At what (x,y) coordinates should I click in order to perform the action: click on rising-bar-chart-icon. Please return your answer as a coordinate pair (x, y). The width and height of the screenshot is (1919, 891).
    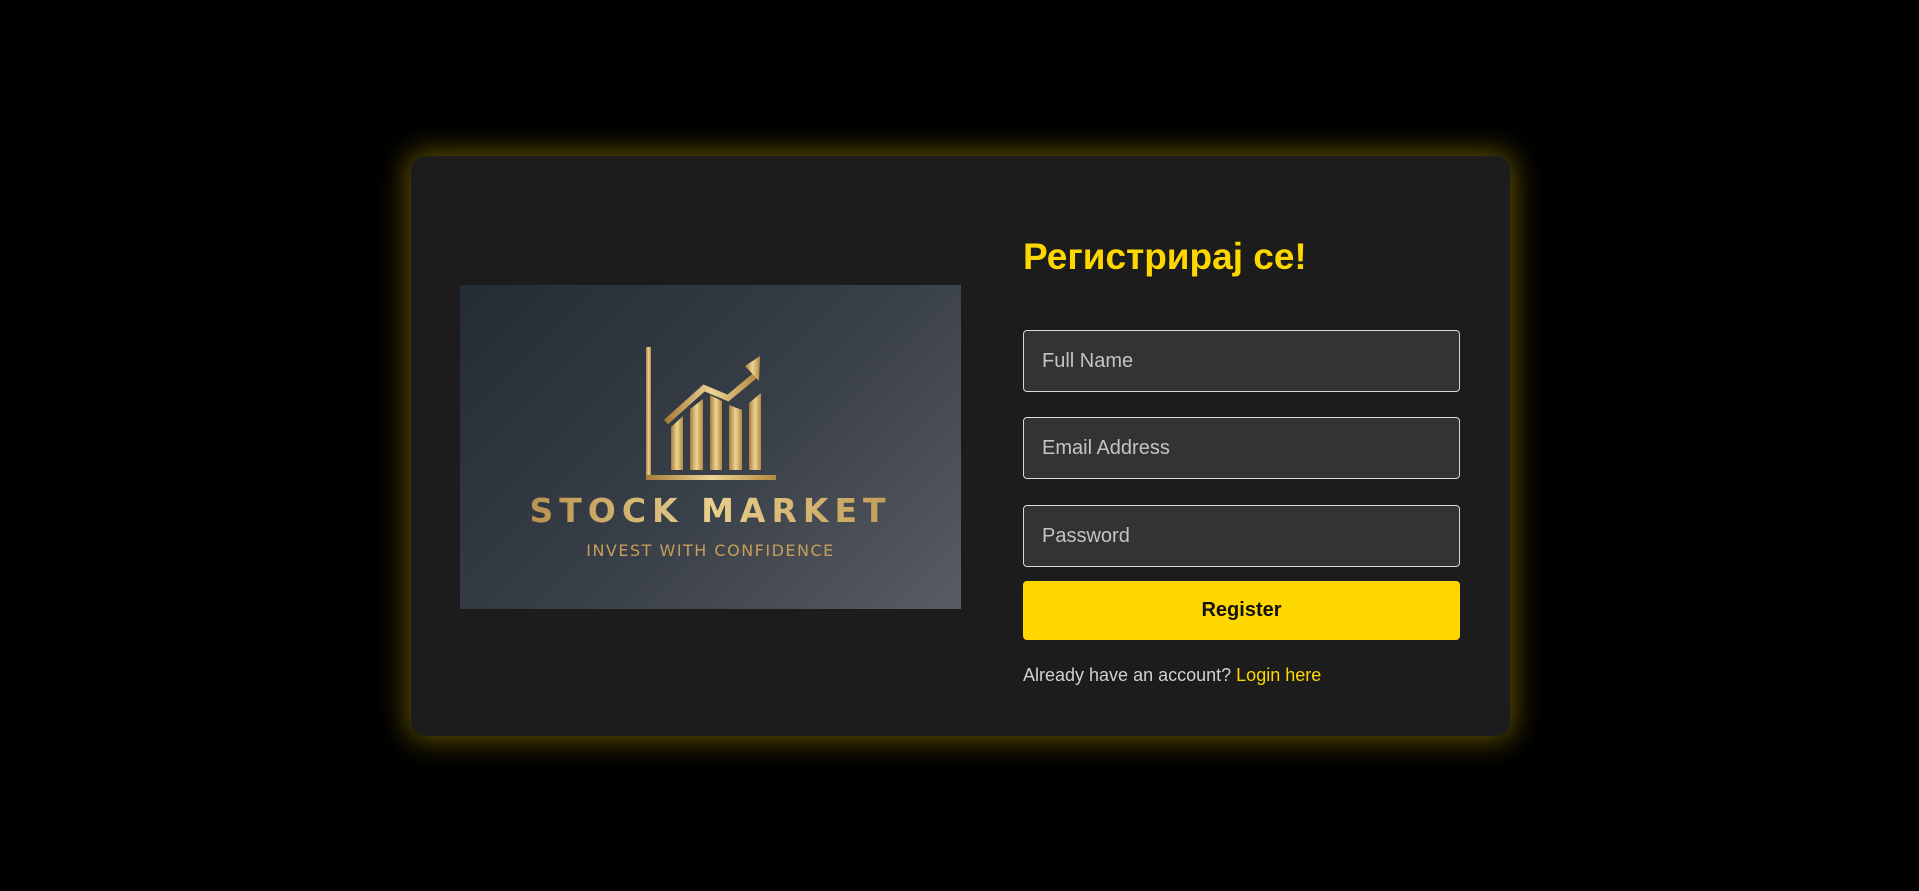
    Looking at the image, I should click on (711, 413).